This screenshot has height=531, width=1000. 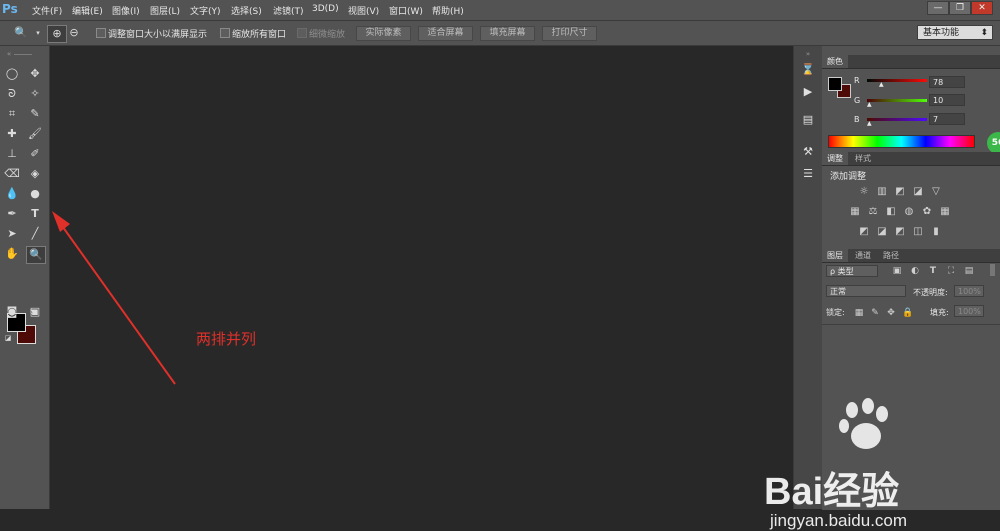 I want to click on layers-scrollbar, so click(x=992, y=270).